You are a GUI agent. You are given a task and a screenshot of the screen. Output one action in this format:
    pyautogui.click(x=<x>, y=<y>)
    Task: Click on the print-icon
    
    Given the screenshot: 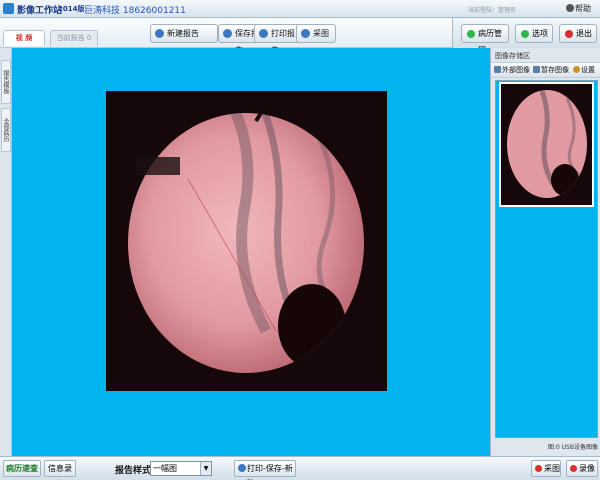 What is the action you would take?
    pyautogui.click(x=263, y=33)
    